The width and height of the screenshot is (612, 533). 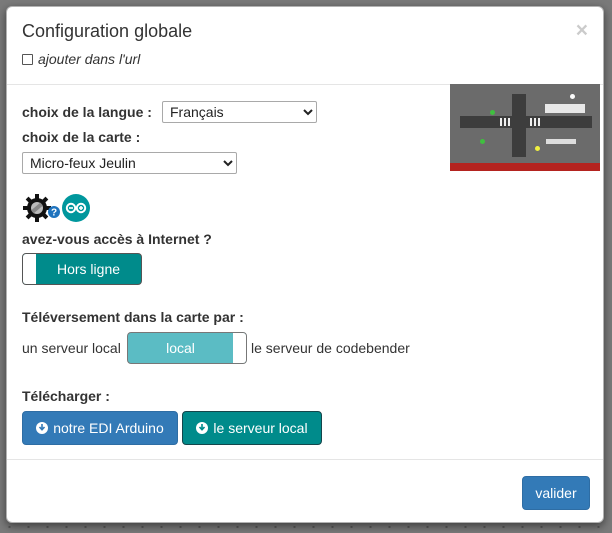 I want to click on add-to-url-row: ajouter dans l'url, so click(x=81, y=59).